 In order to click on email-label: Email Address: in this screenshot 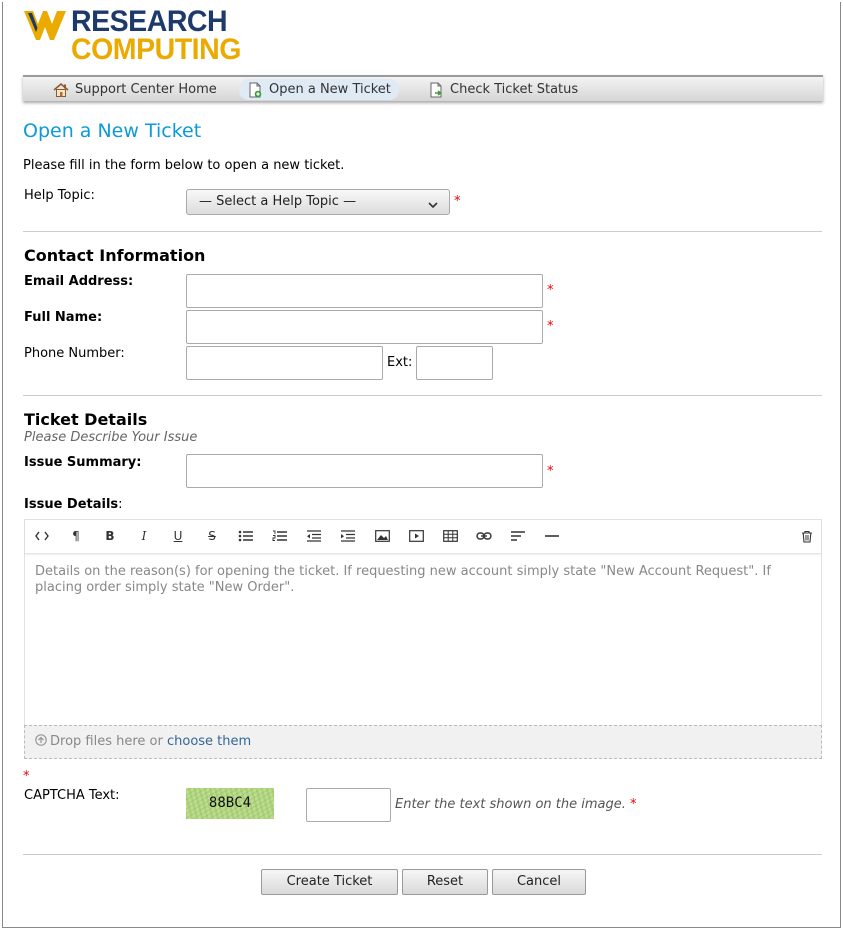, I will do `click(79, 281)`.